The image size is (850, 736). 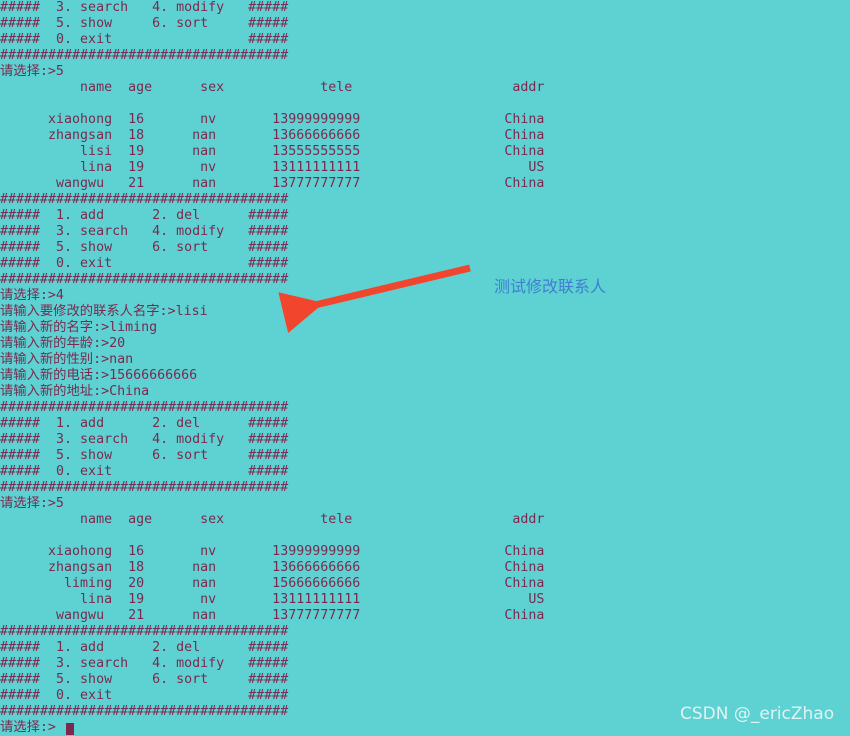 I want to click on annotation-label: 测试修改联系人, so click(x=550, y=286).